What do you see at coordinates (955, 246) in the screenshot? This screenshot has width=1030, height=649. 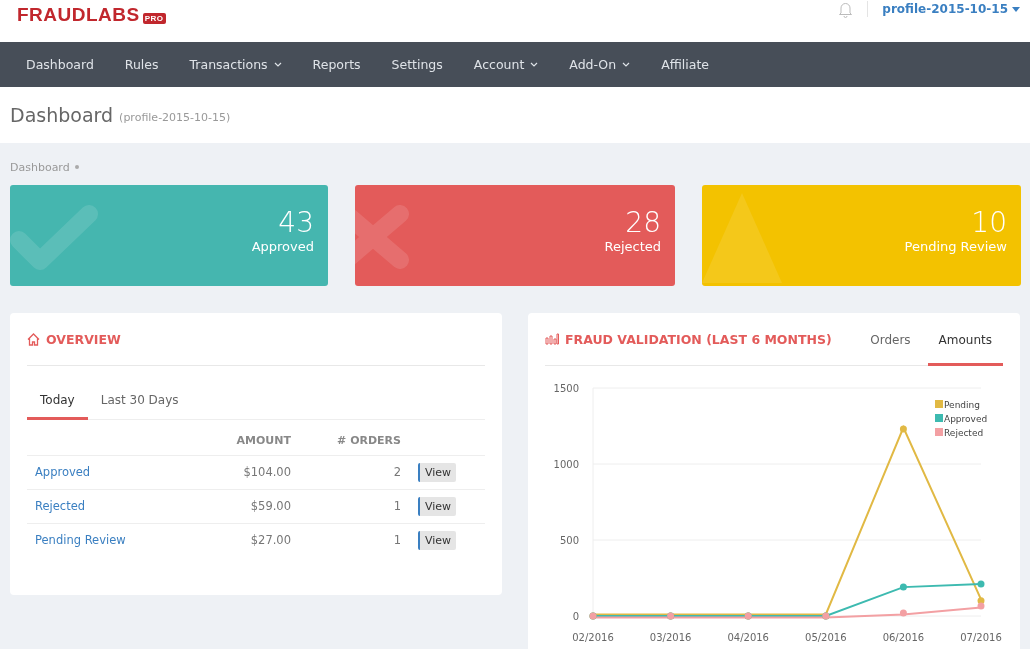 I see `stat-label: Pending Review` at bounding box center [955, 246].